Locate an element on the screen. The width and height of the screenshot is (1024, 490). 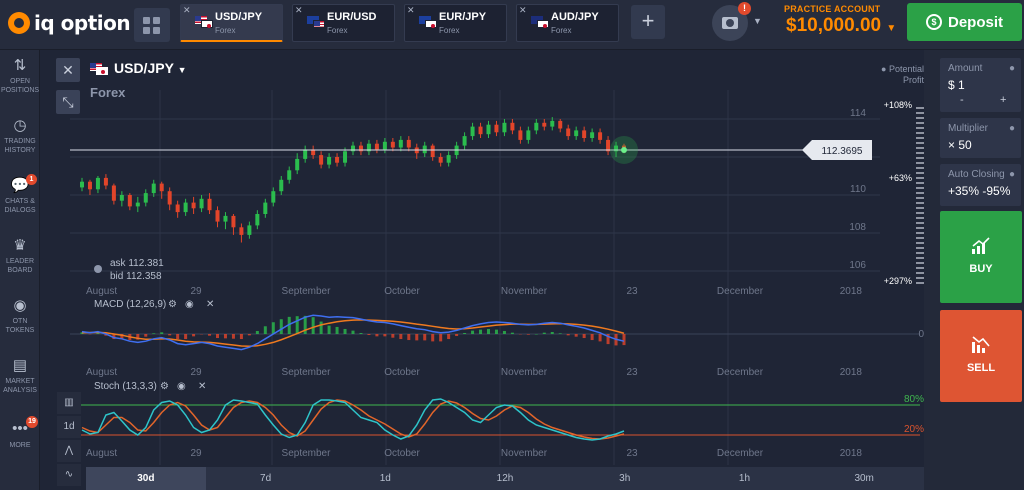
sidebar-item-open-positions: ⇅ OPEN POSITIONS is located at coordinates (20, 75).